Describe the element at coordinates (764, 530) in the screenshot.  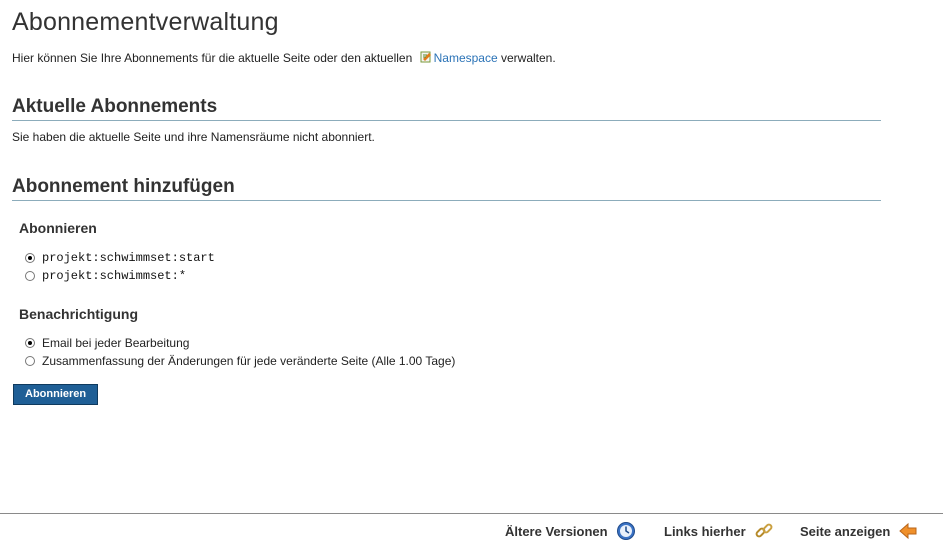
I see `chain-link-icon` at that location.